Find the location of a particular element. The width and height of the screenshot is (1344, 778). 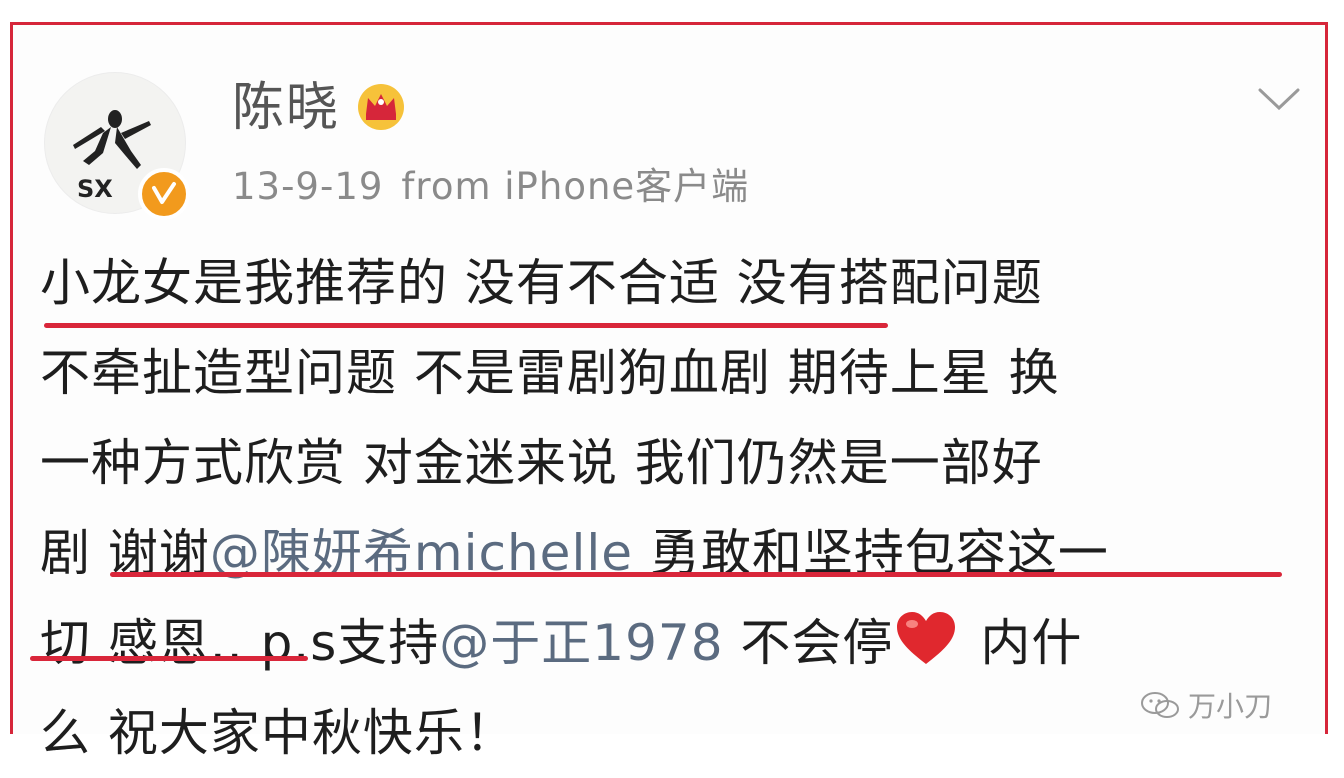

post-text: 不牵扯造型问题 不是雷剧狗血剧 期待上星 换 is located at coordinates (550, 373).